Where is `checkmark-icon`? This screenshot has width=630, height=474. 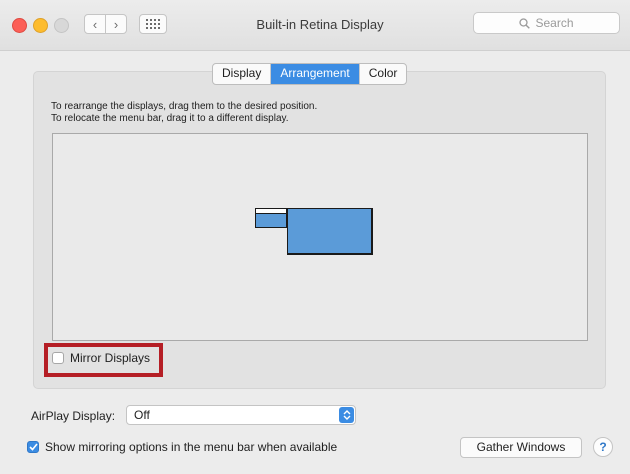 checkmark-icon is located at coordinates (33, 447).